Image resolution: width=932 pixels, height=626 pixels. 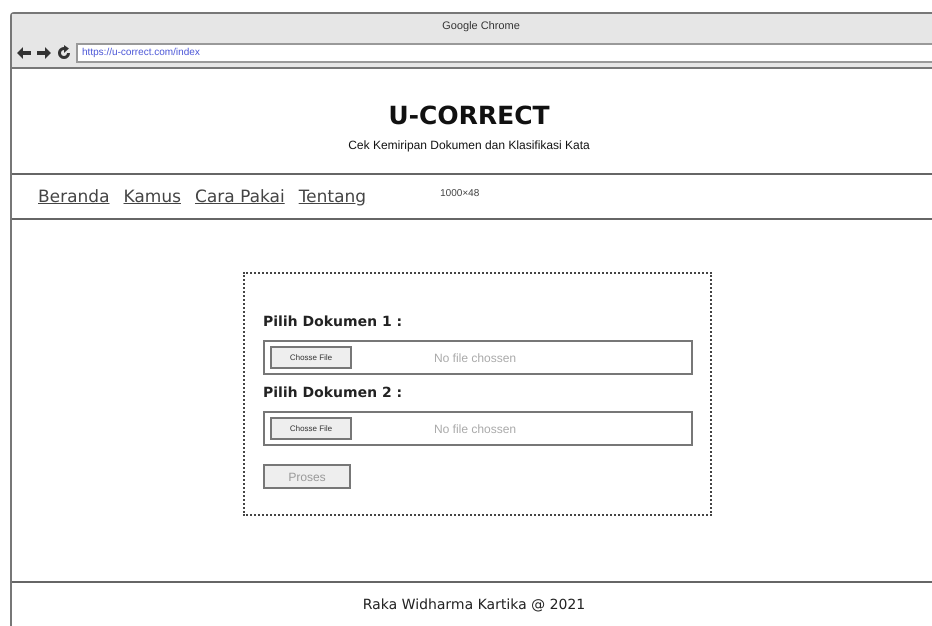 What do you see at coordinates (333, 322) in the screenshot?
I see `field-label: Pilih Dokumen 1 :` at bounding box center [333, 322].